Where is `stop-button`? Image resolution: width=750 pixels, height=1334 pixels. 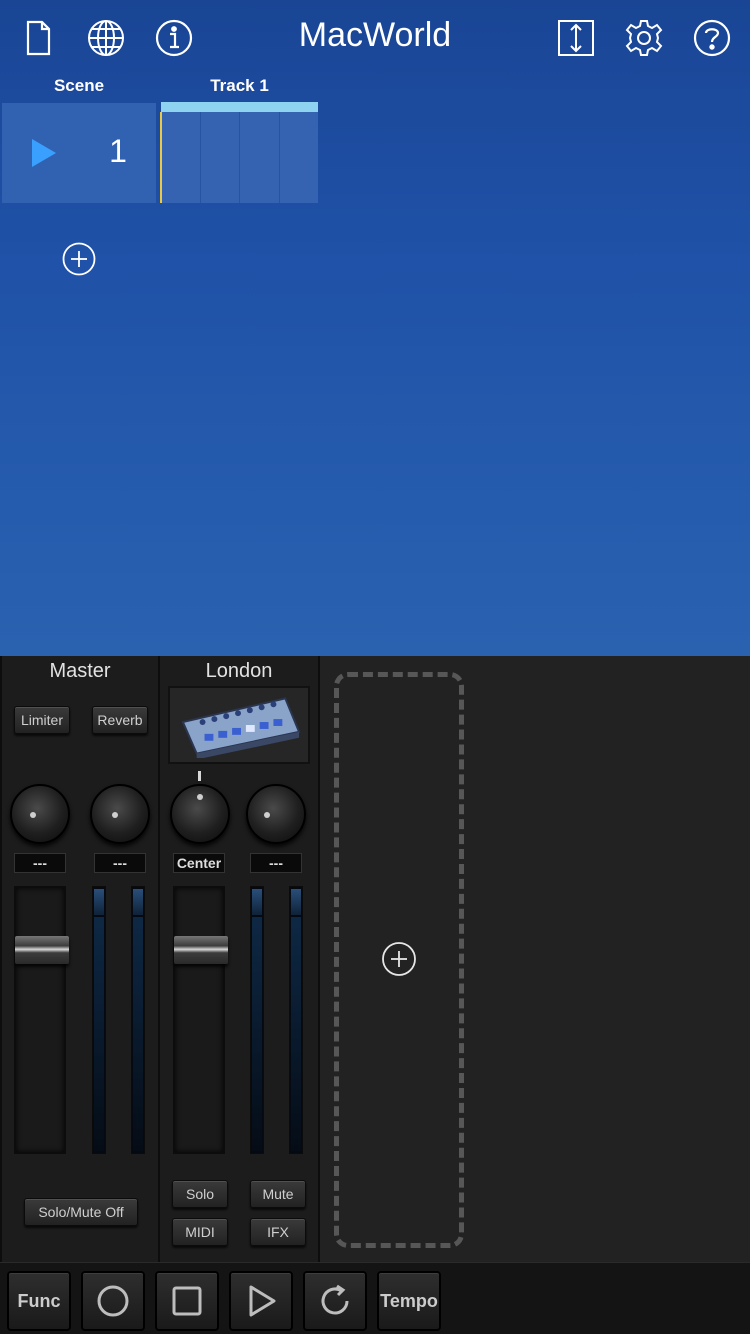 stop-button is located at coordinates (187, 1301).